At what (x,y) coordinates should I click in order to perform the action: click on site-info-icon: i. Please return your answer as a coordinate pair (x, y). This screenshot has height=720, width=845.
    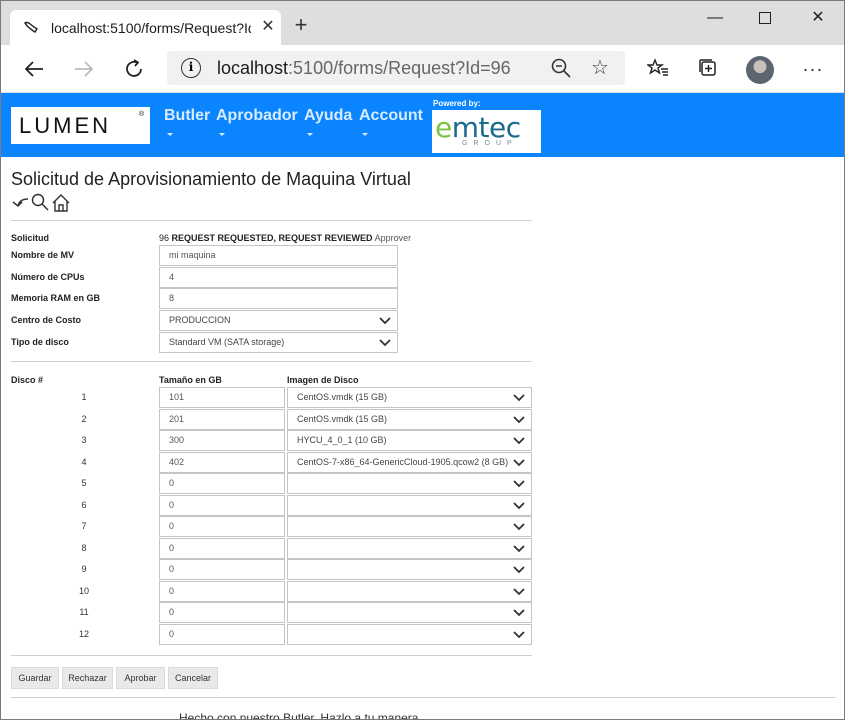
    Looking at the image, I should click on (191, 68).